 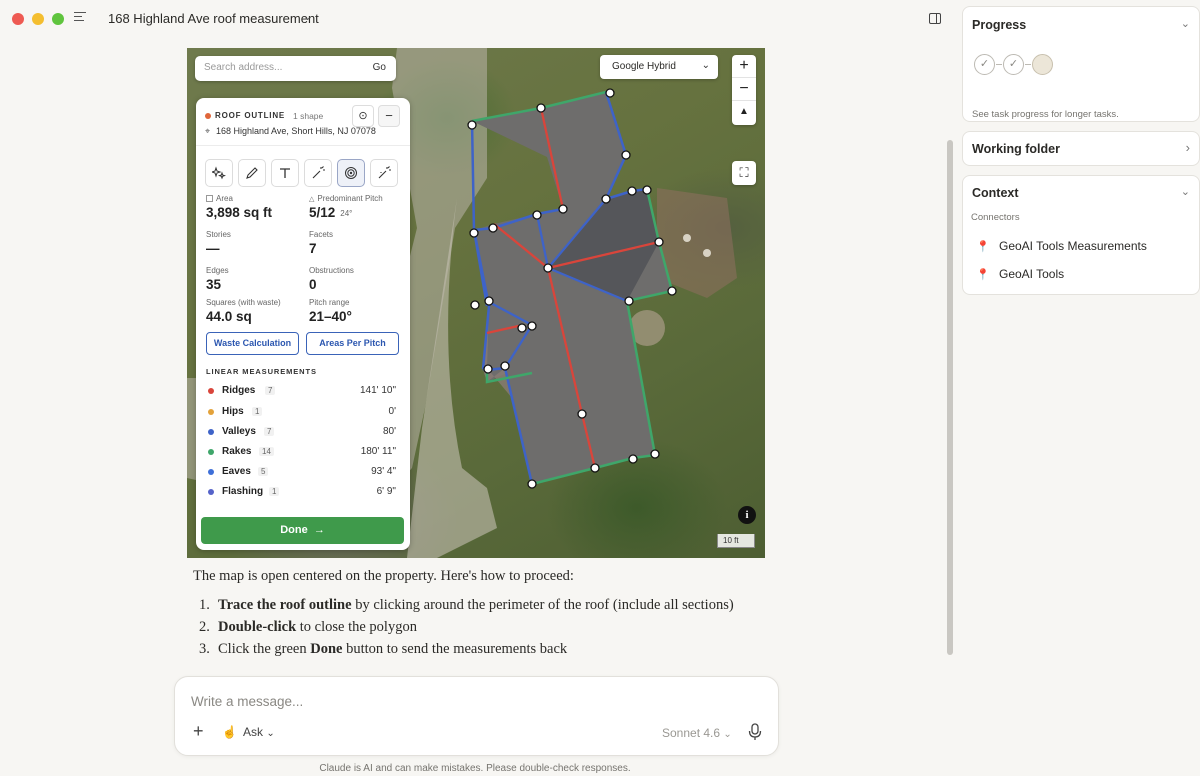 What do you see at coordinates (1045, 114) in the screenshot?
I see `progress-hint: See task progress for longer tasks.` at bounding box center [1045, 114].